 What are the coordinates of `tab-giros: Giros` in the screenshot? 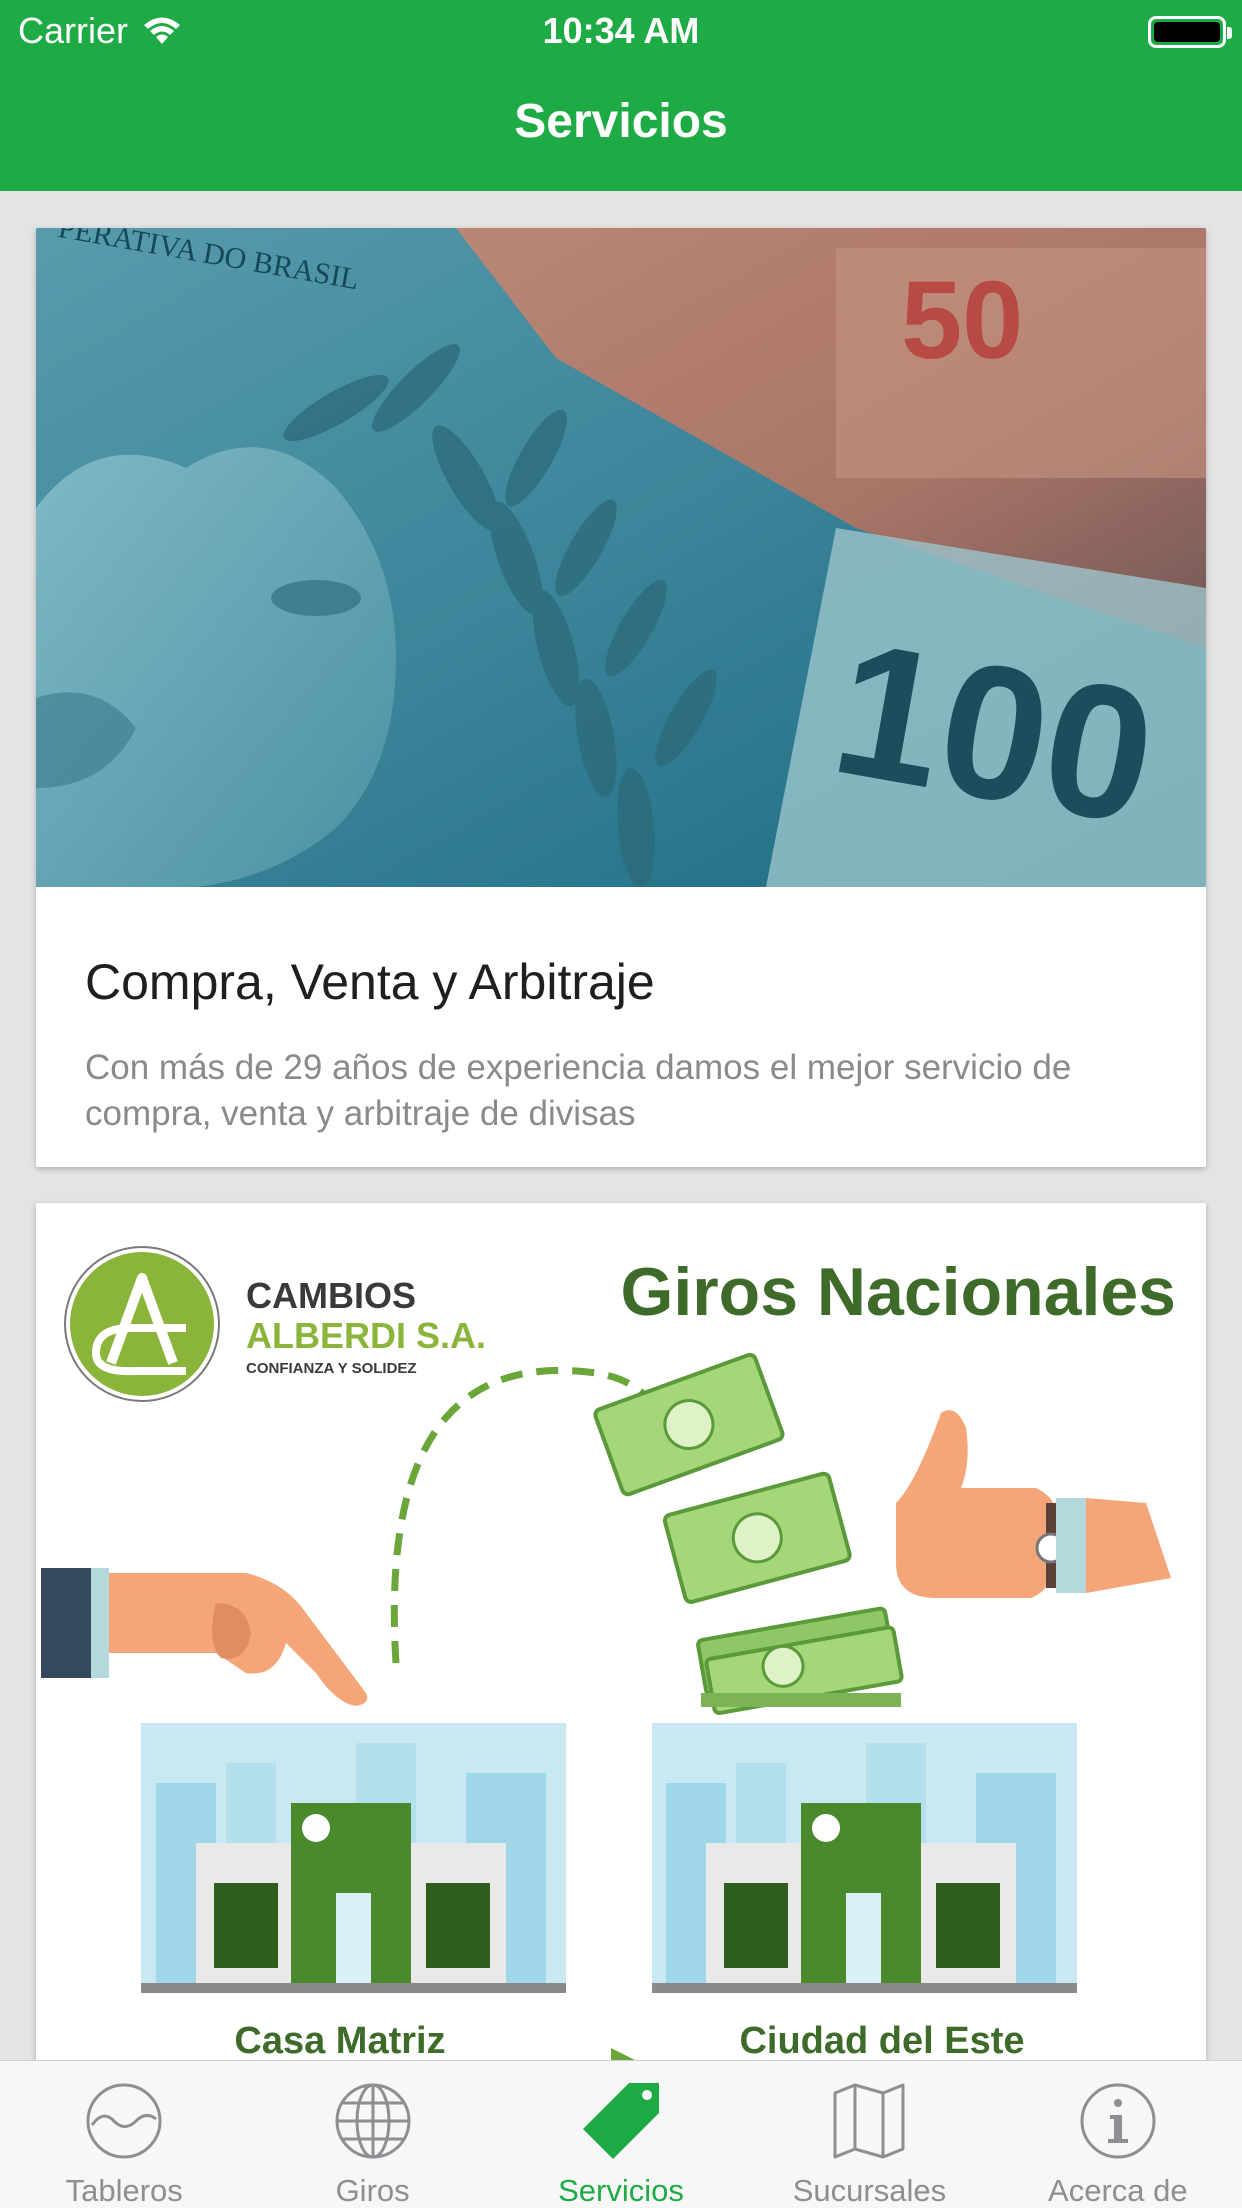 It's located at (372, 2134).